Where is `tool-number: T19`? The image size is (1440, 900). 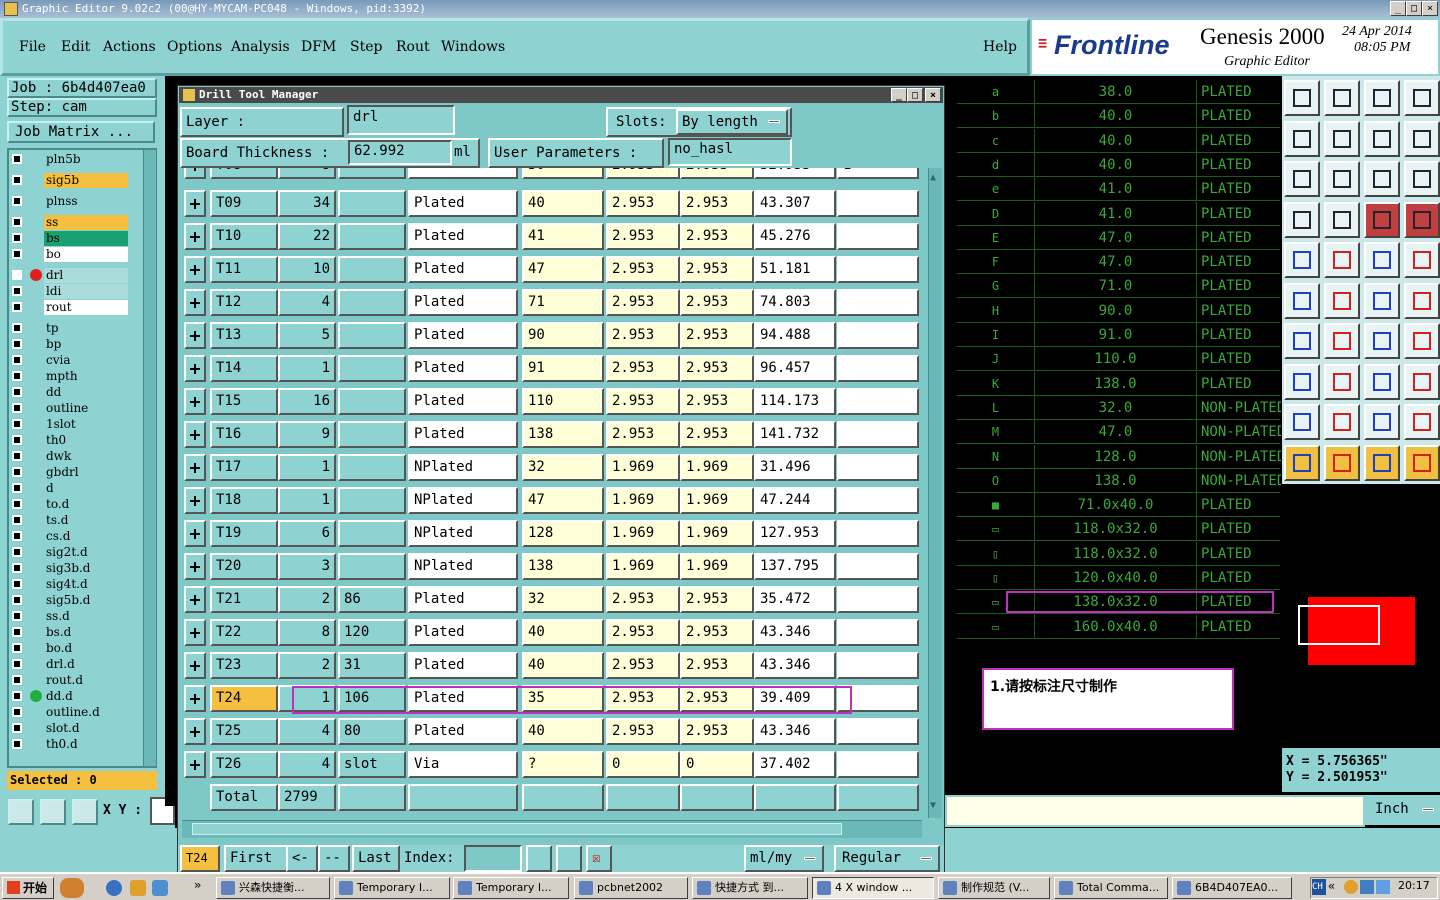 tool-number: T19 is located at coordinates (244, 533).